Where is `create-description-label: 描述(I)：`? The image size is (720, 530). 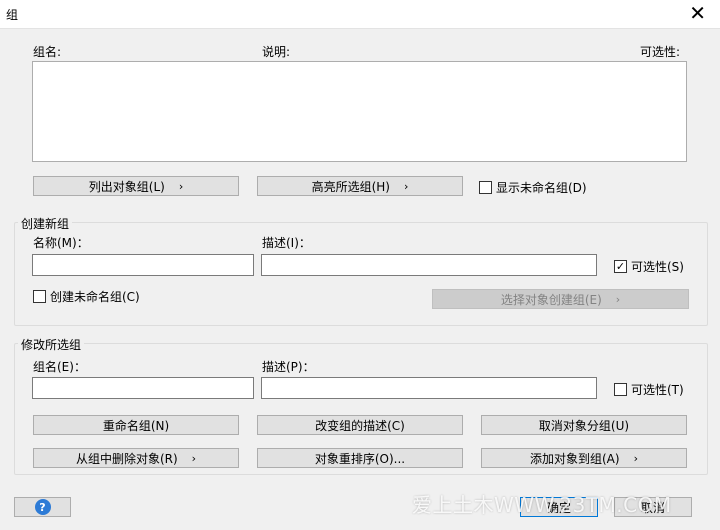 create-description-label: 描述(I)： is located at coordinates (286, 243).